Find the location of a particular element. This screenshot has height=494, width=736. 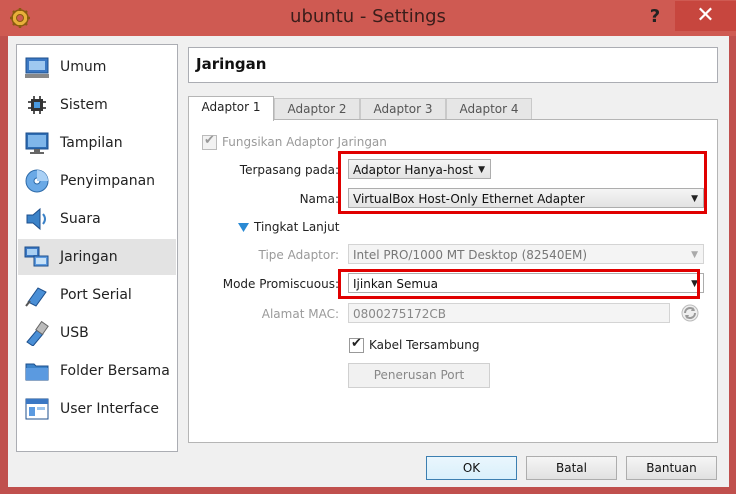

port-forwarding-button: Penerusan Port is located at coordinates (419, 375).